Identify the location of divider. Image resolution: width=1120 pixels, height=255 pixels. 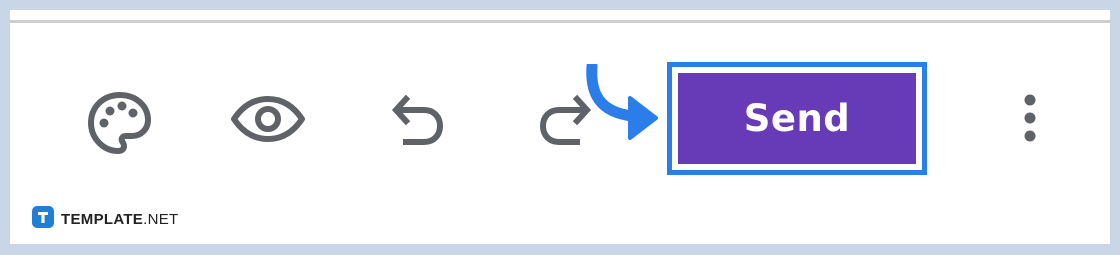
(560, 21).